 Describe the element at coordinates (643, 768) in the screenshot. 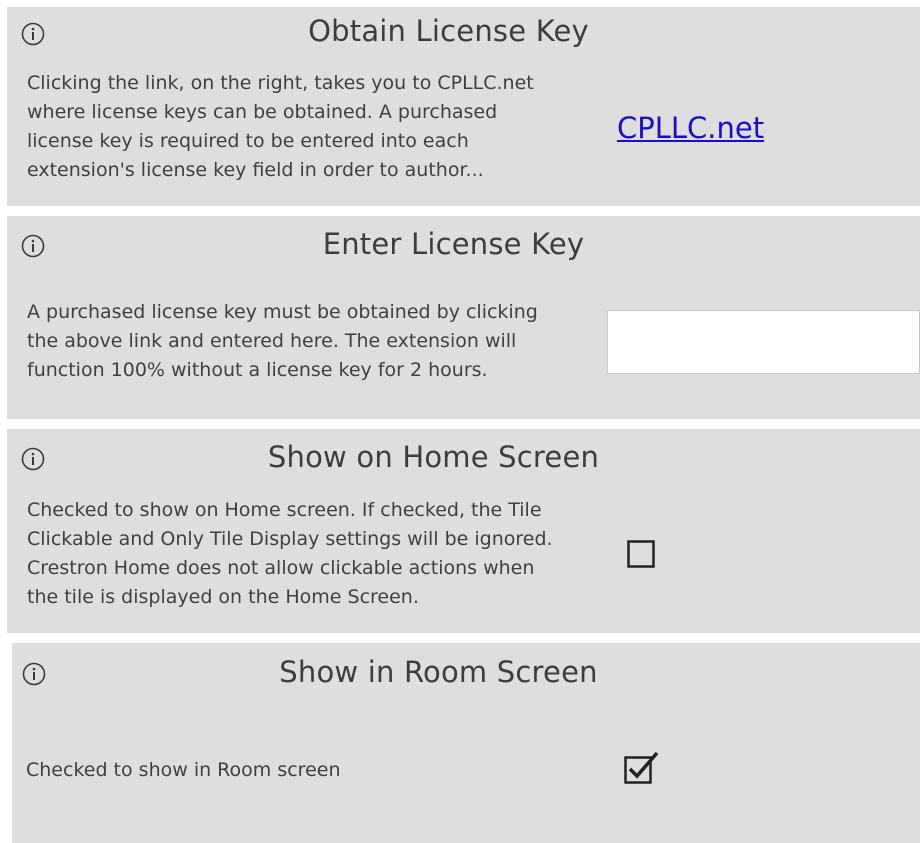

I see `show-in-room-checkbox` at that location.